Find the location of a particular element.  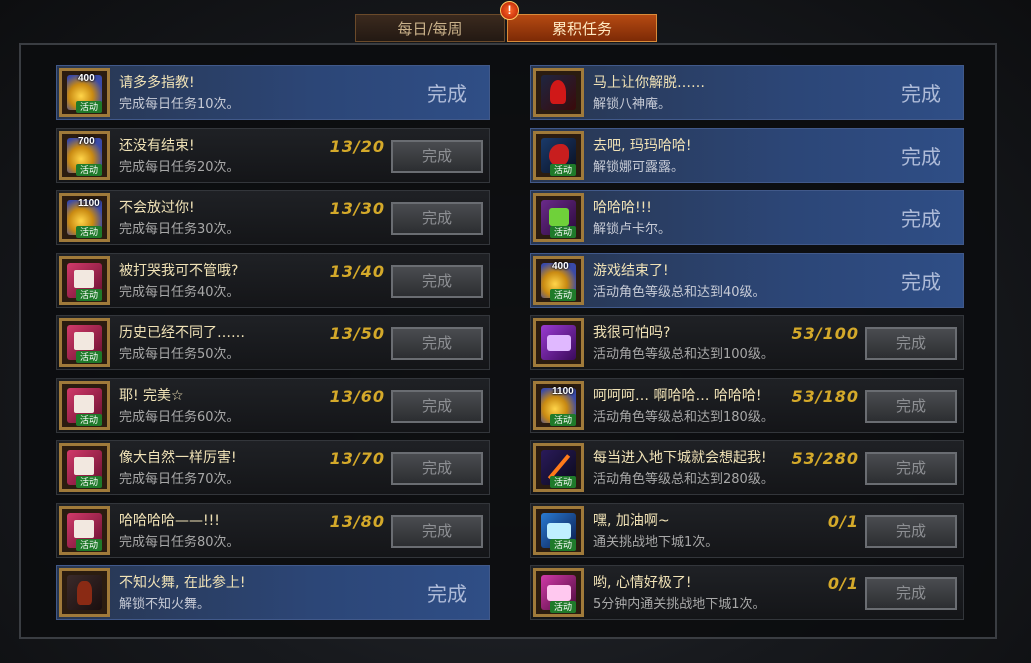

task-description: 完成每日任务10次。 is located at coordinates (179, 104).